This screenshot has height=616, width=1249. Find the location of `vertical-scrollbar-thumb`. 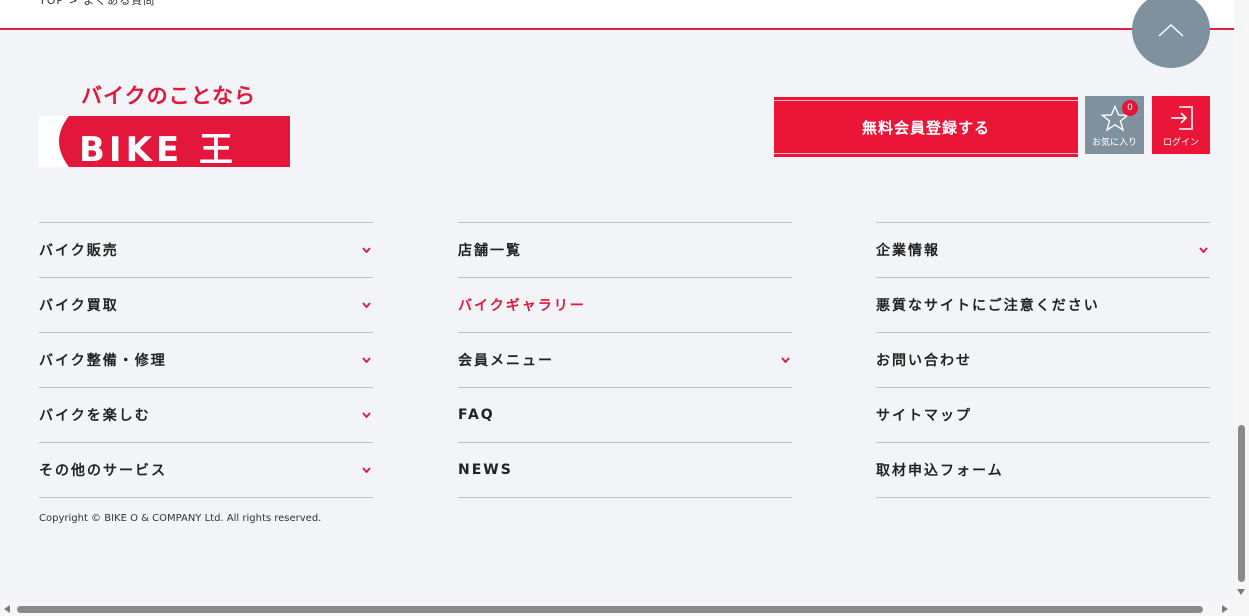

vertical-scrollbar-thumb is located at coordinates (1241, 503).